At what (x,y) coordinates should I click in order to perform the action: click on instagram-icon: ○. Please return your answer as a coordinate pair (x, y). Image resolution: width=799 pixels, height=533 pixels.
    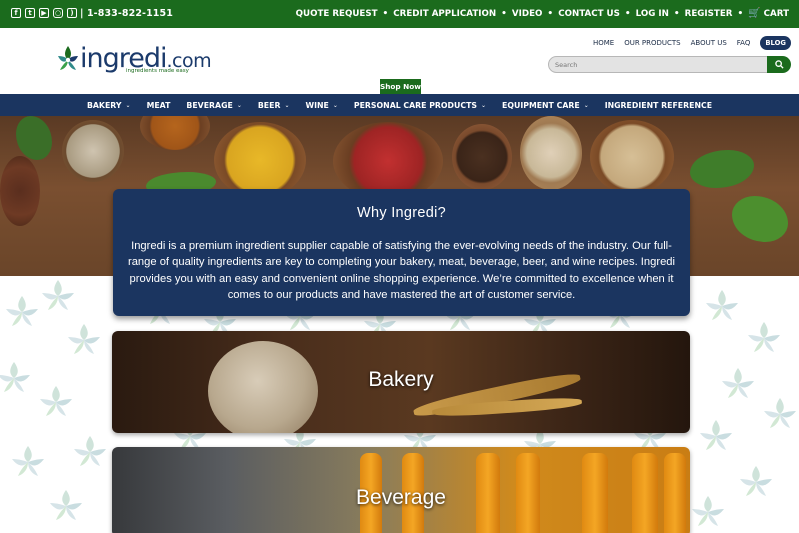
    Looking at the image, I should click on (58, 13).